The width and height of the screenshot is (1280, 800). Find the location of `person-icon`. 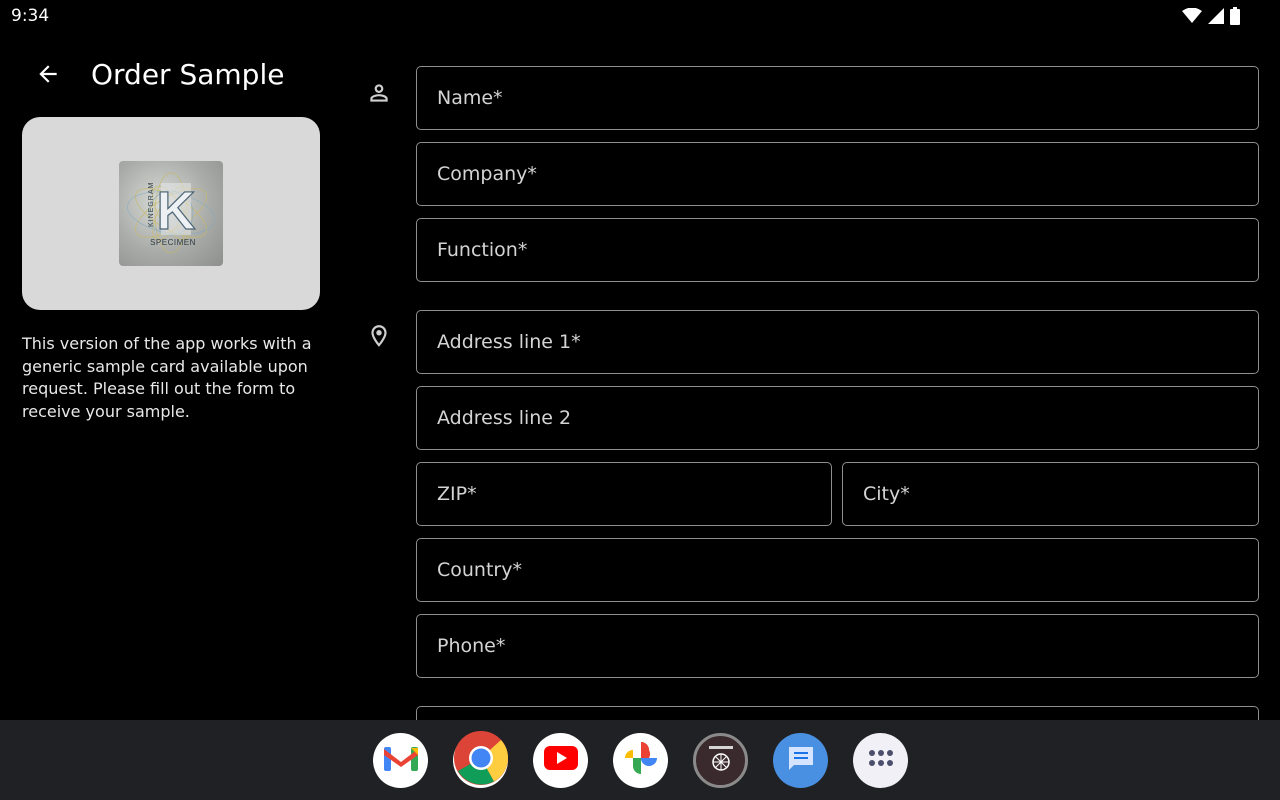

person-icon is located at coordinates (379, 95).